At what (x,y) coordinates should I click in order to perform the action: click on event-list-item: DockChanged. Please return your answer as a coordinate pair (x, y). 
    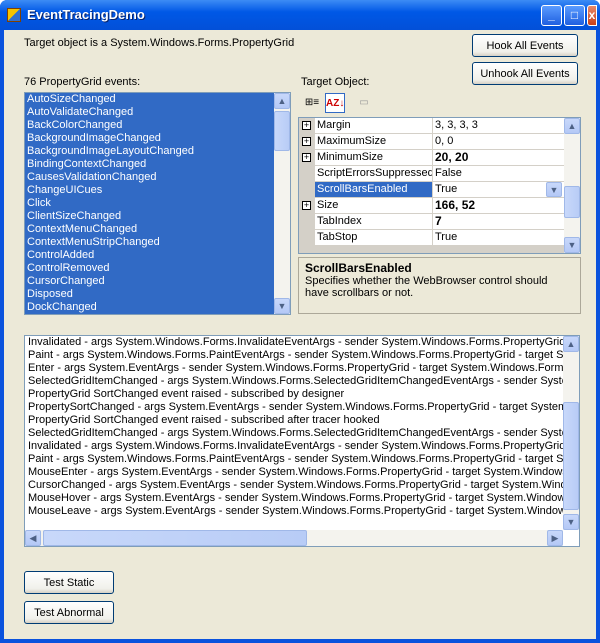
    Looking at the image, I should click on (157, 307).